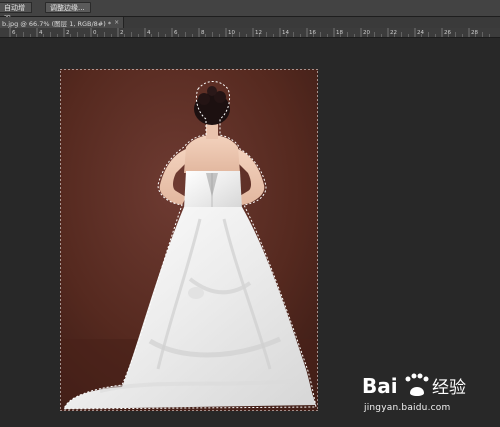  Describe the element at coordinates (116, 22) in the screenshot. I see `close-icon: ×` at that location.